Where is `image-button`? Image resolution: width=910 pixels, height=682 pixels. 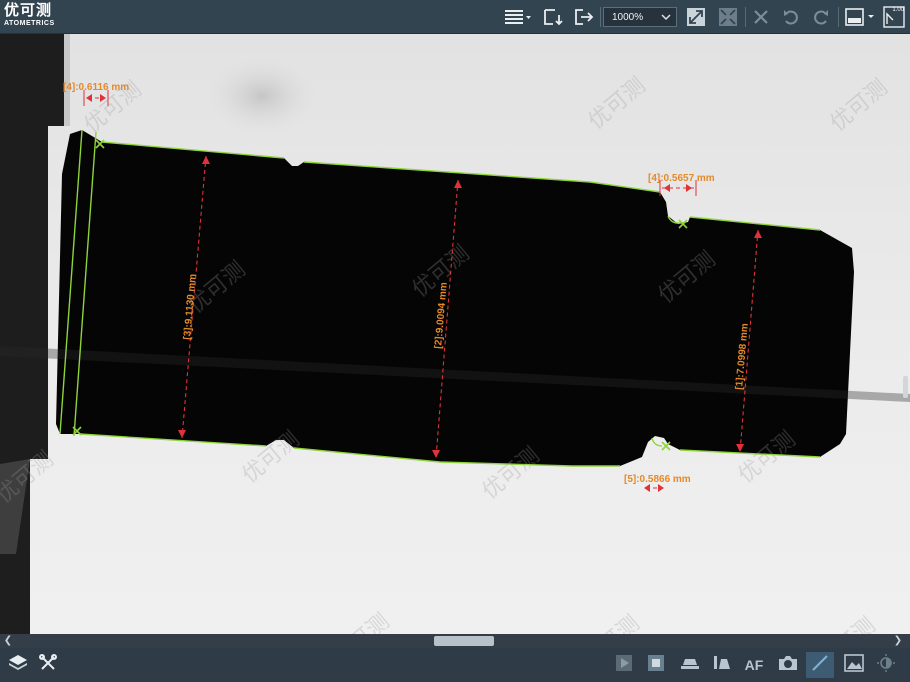 image-button is located at coordinates (854, 665).